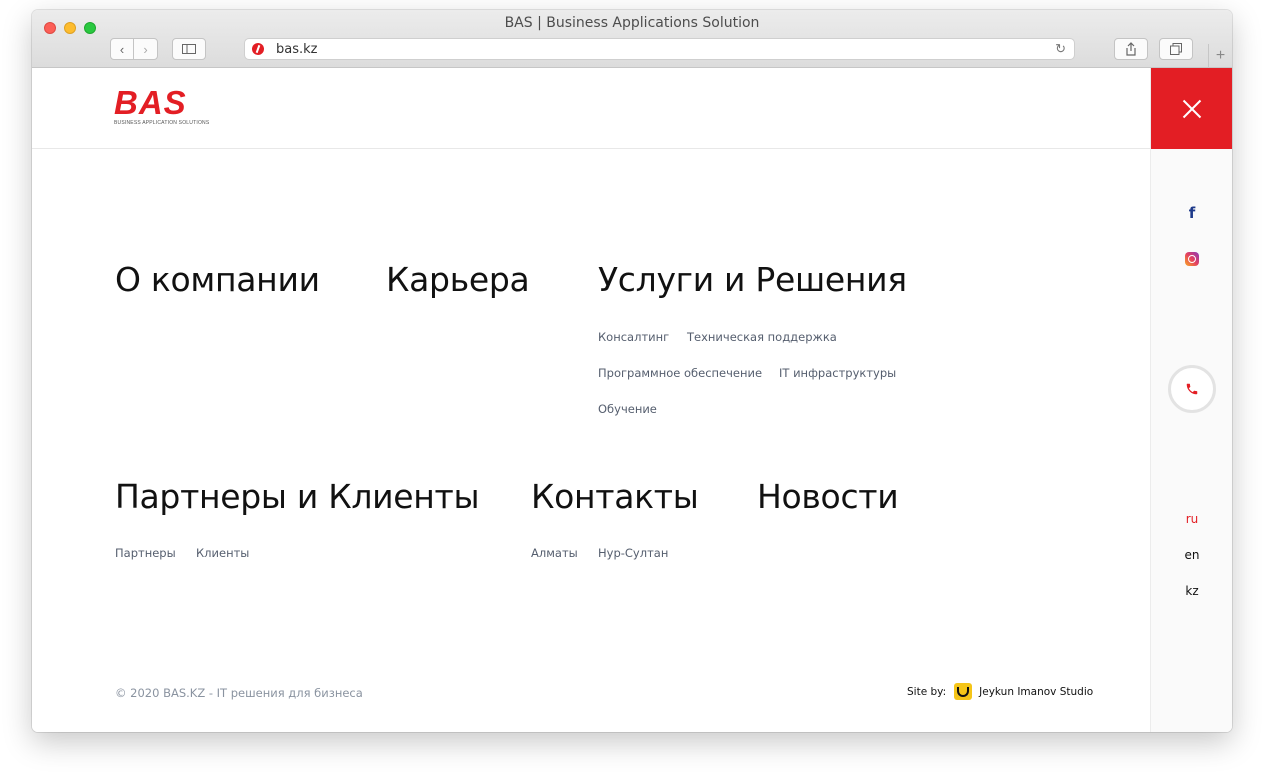  Describe the element at coordinates (659, 49) in the screenshot. I see `address-bar: bas.kz ↻` at that location.